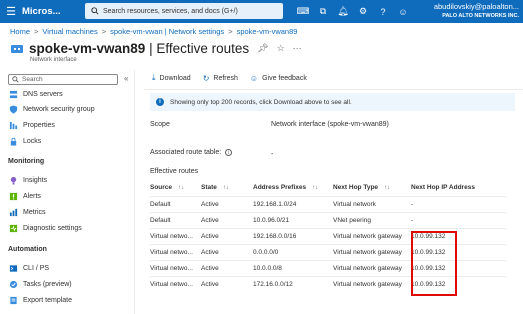 The image size is (523, 314). I want to click on give-feedback-button: ☺ Give feedback, so click(278, 78).